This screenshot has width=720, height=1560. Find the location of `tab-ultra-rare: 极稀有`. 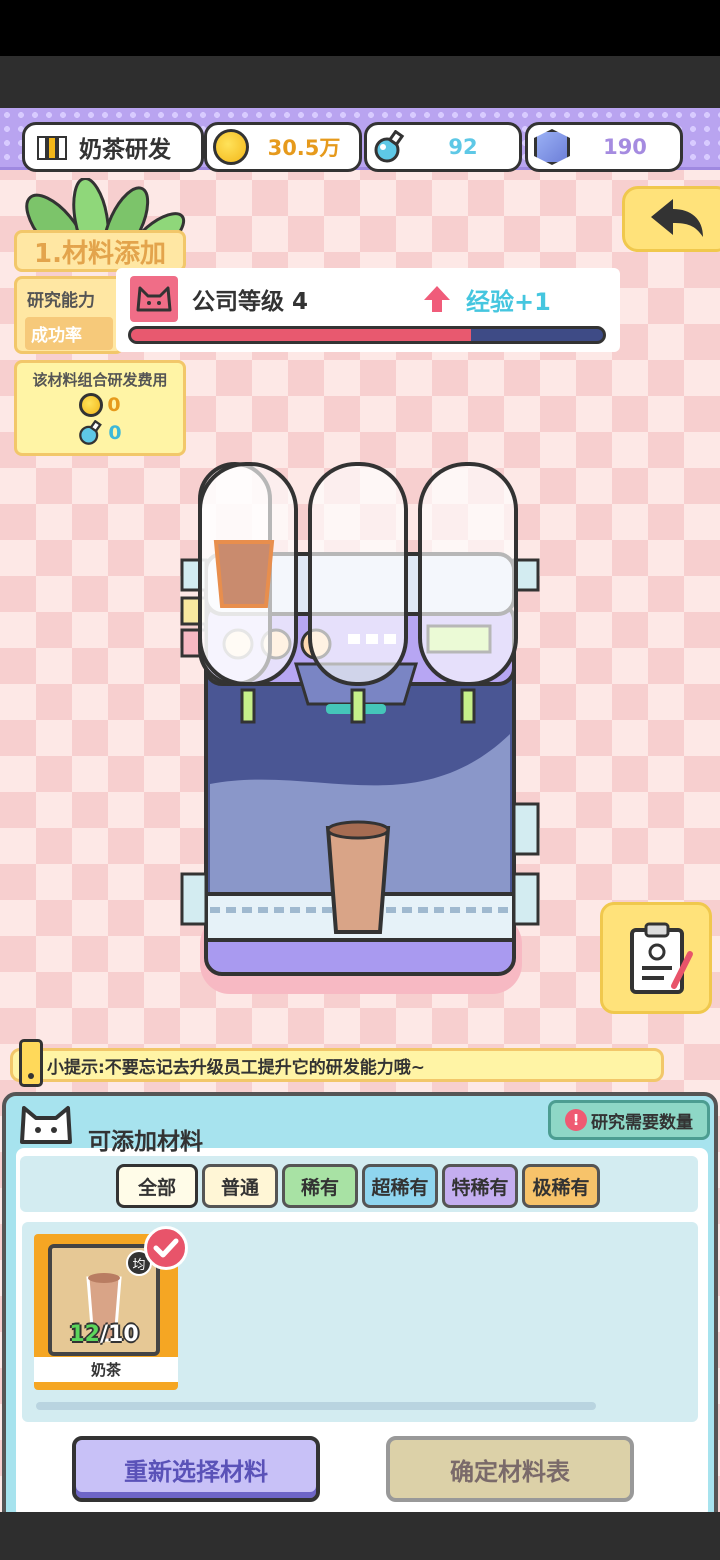

tab-ultra-rare: 极稀有 is located at coordinates (561, 1186).